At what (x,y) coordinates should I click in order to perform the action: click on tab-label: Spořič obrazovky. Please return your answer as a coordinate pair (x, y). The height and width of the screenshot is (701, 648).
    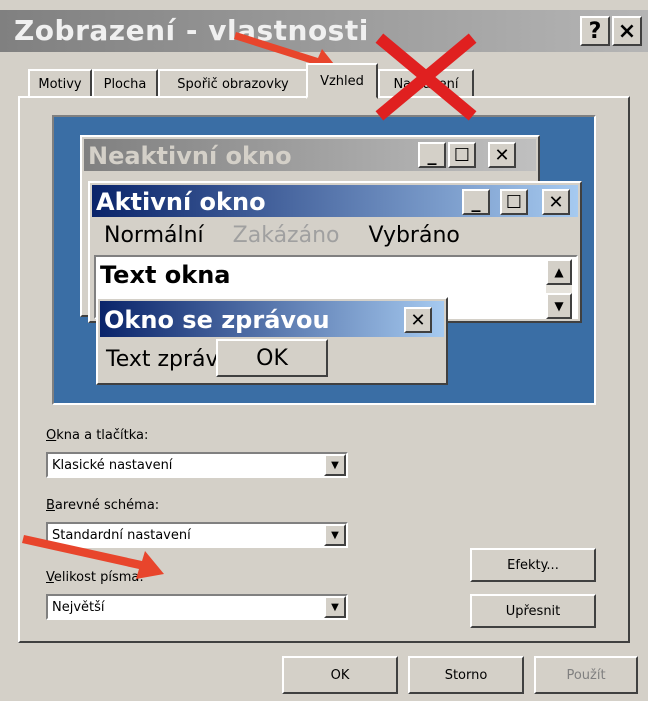
    Looking at the image, I should click on (233, 84).